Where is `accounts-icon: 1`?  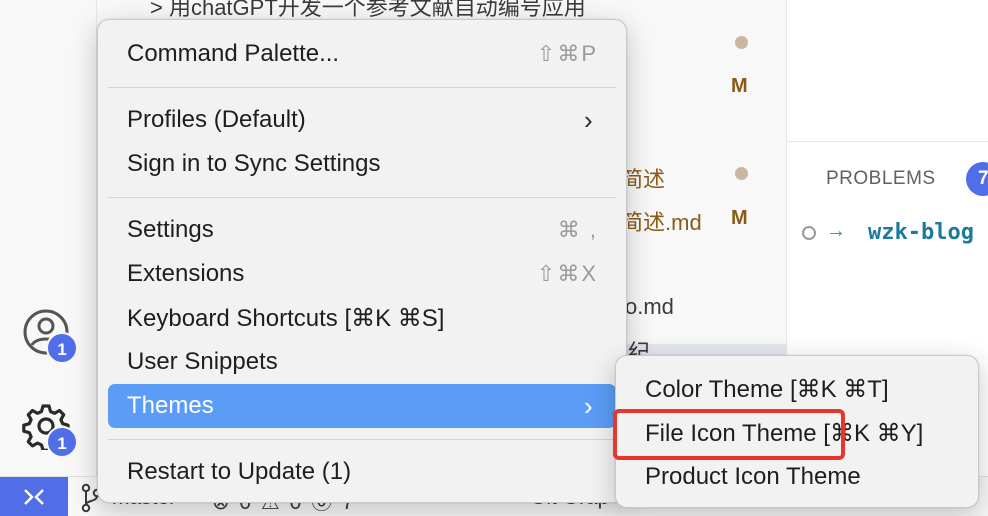
accounts-icon: 1 is located at coordinates (50, 336).